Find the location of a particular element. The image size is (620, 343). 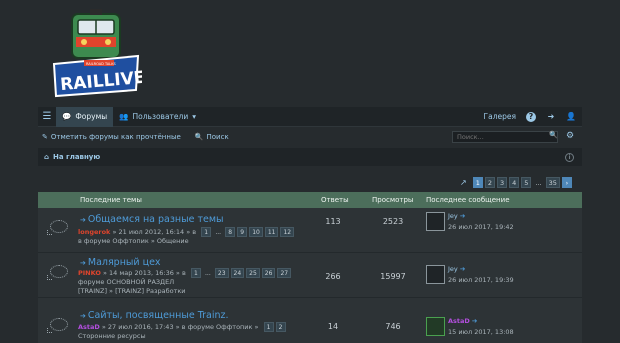

views-count: 15997 is located at coordinates (393, 276).